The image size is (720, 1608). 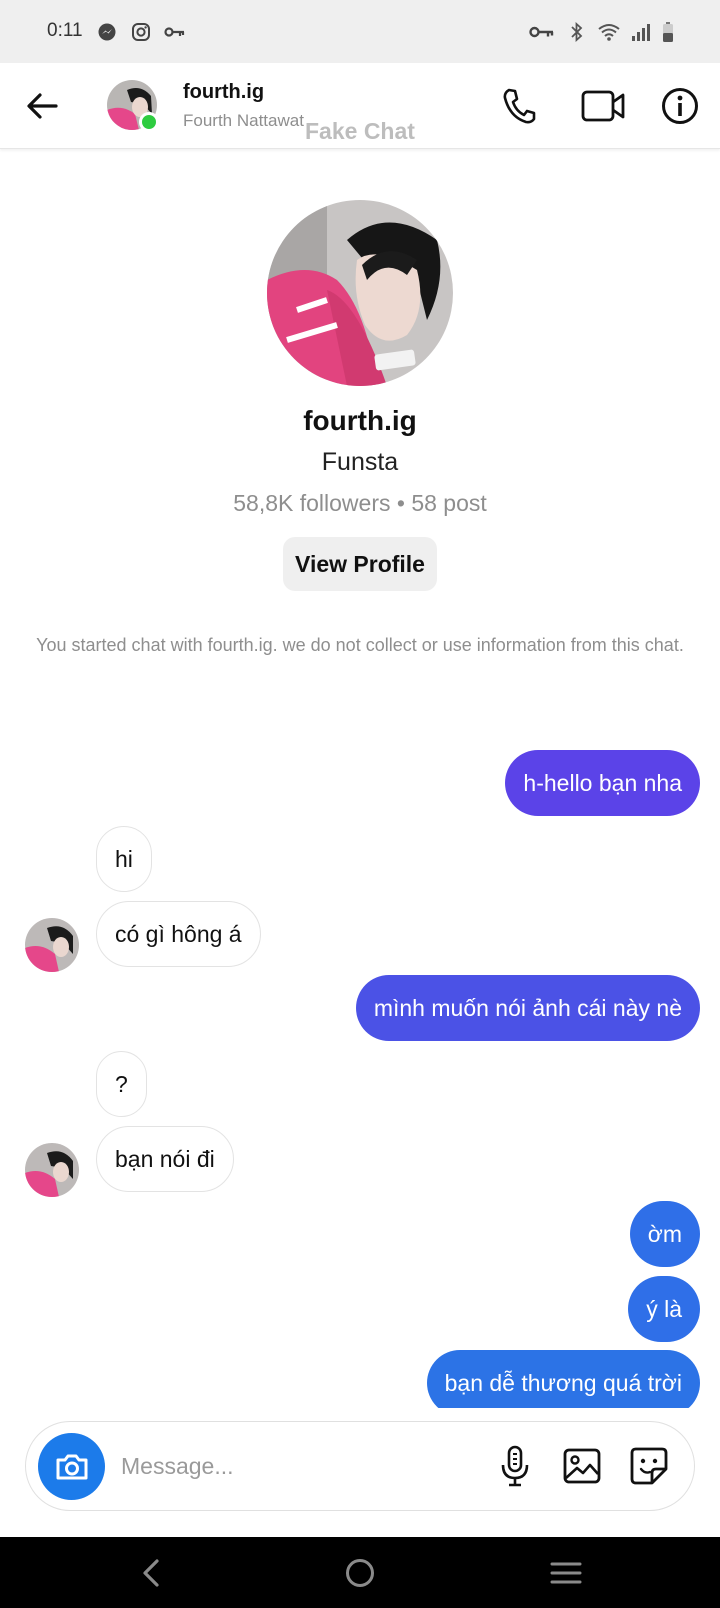 I want to click on microphone-icon, so click(x=515, y=1466).